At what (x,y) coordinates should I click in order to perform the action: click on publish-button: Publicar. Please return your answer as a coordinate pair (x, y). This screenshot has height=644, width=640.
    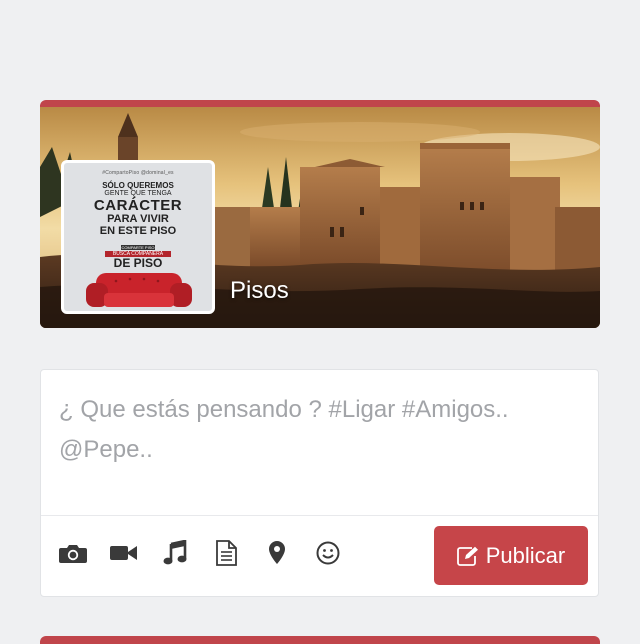
    Looking at the image, I should click on (511, 555).